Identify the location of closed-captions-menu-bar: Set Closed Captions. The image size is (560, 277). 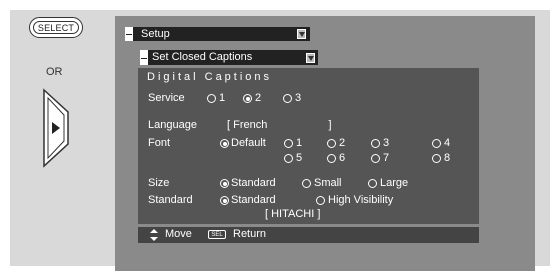
(229, 57).